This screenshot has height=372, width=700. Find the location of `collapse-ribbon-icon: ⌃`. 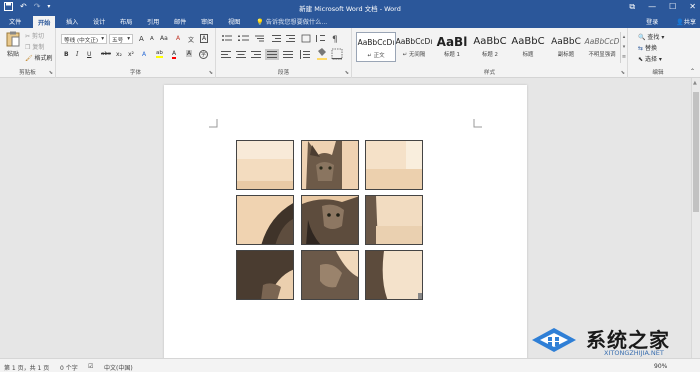

collapse-ribbon-icon: ⌃ is located at coordinates (692, 71).